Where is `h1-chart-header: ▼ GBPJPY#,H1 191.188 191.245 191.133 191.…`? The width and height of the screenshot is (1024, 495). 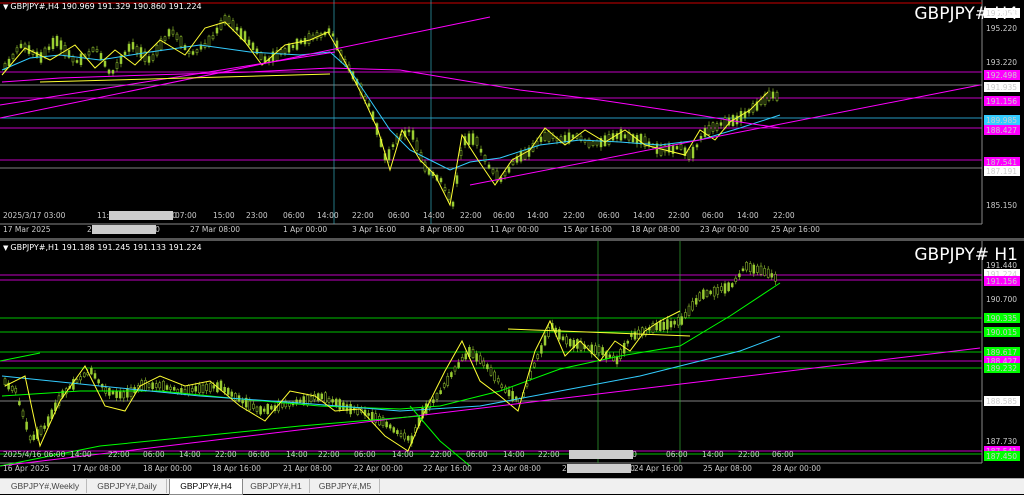 h1-chart-header: ▼ GBPJPY#,H1 191.188 191.245 191.133 191.… is located at coordinates (102, 247).